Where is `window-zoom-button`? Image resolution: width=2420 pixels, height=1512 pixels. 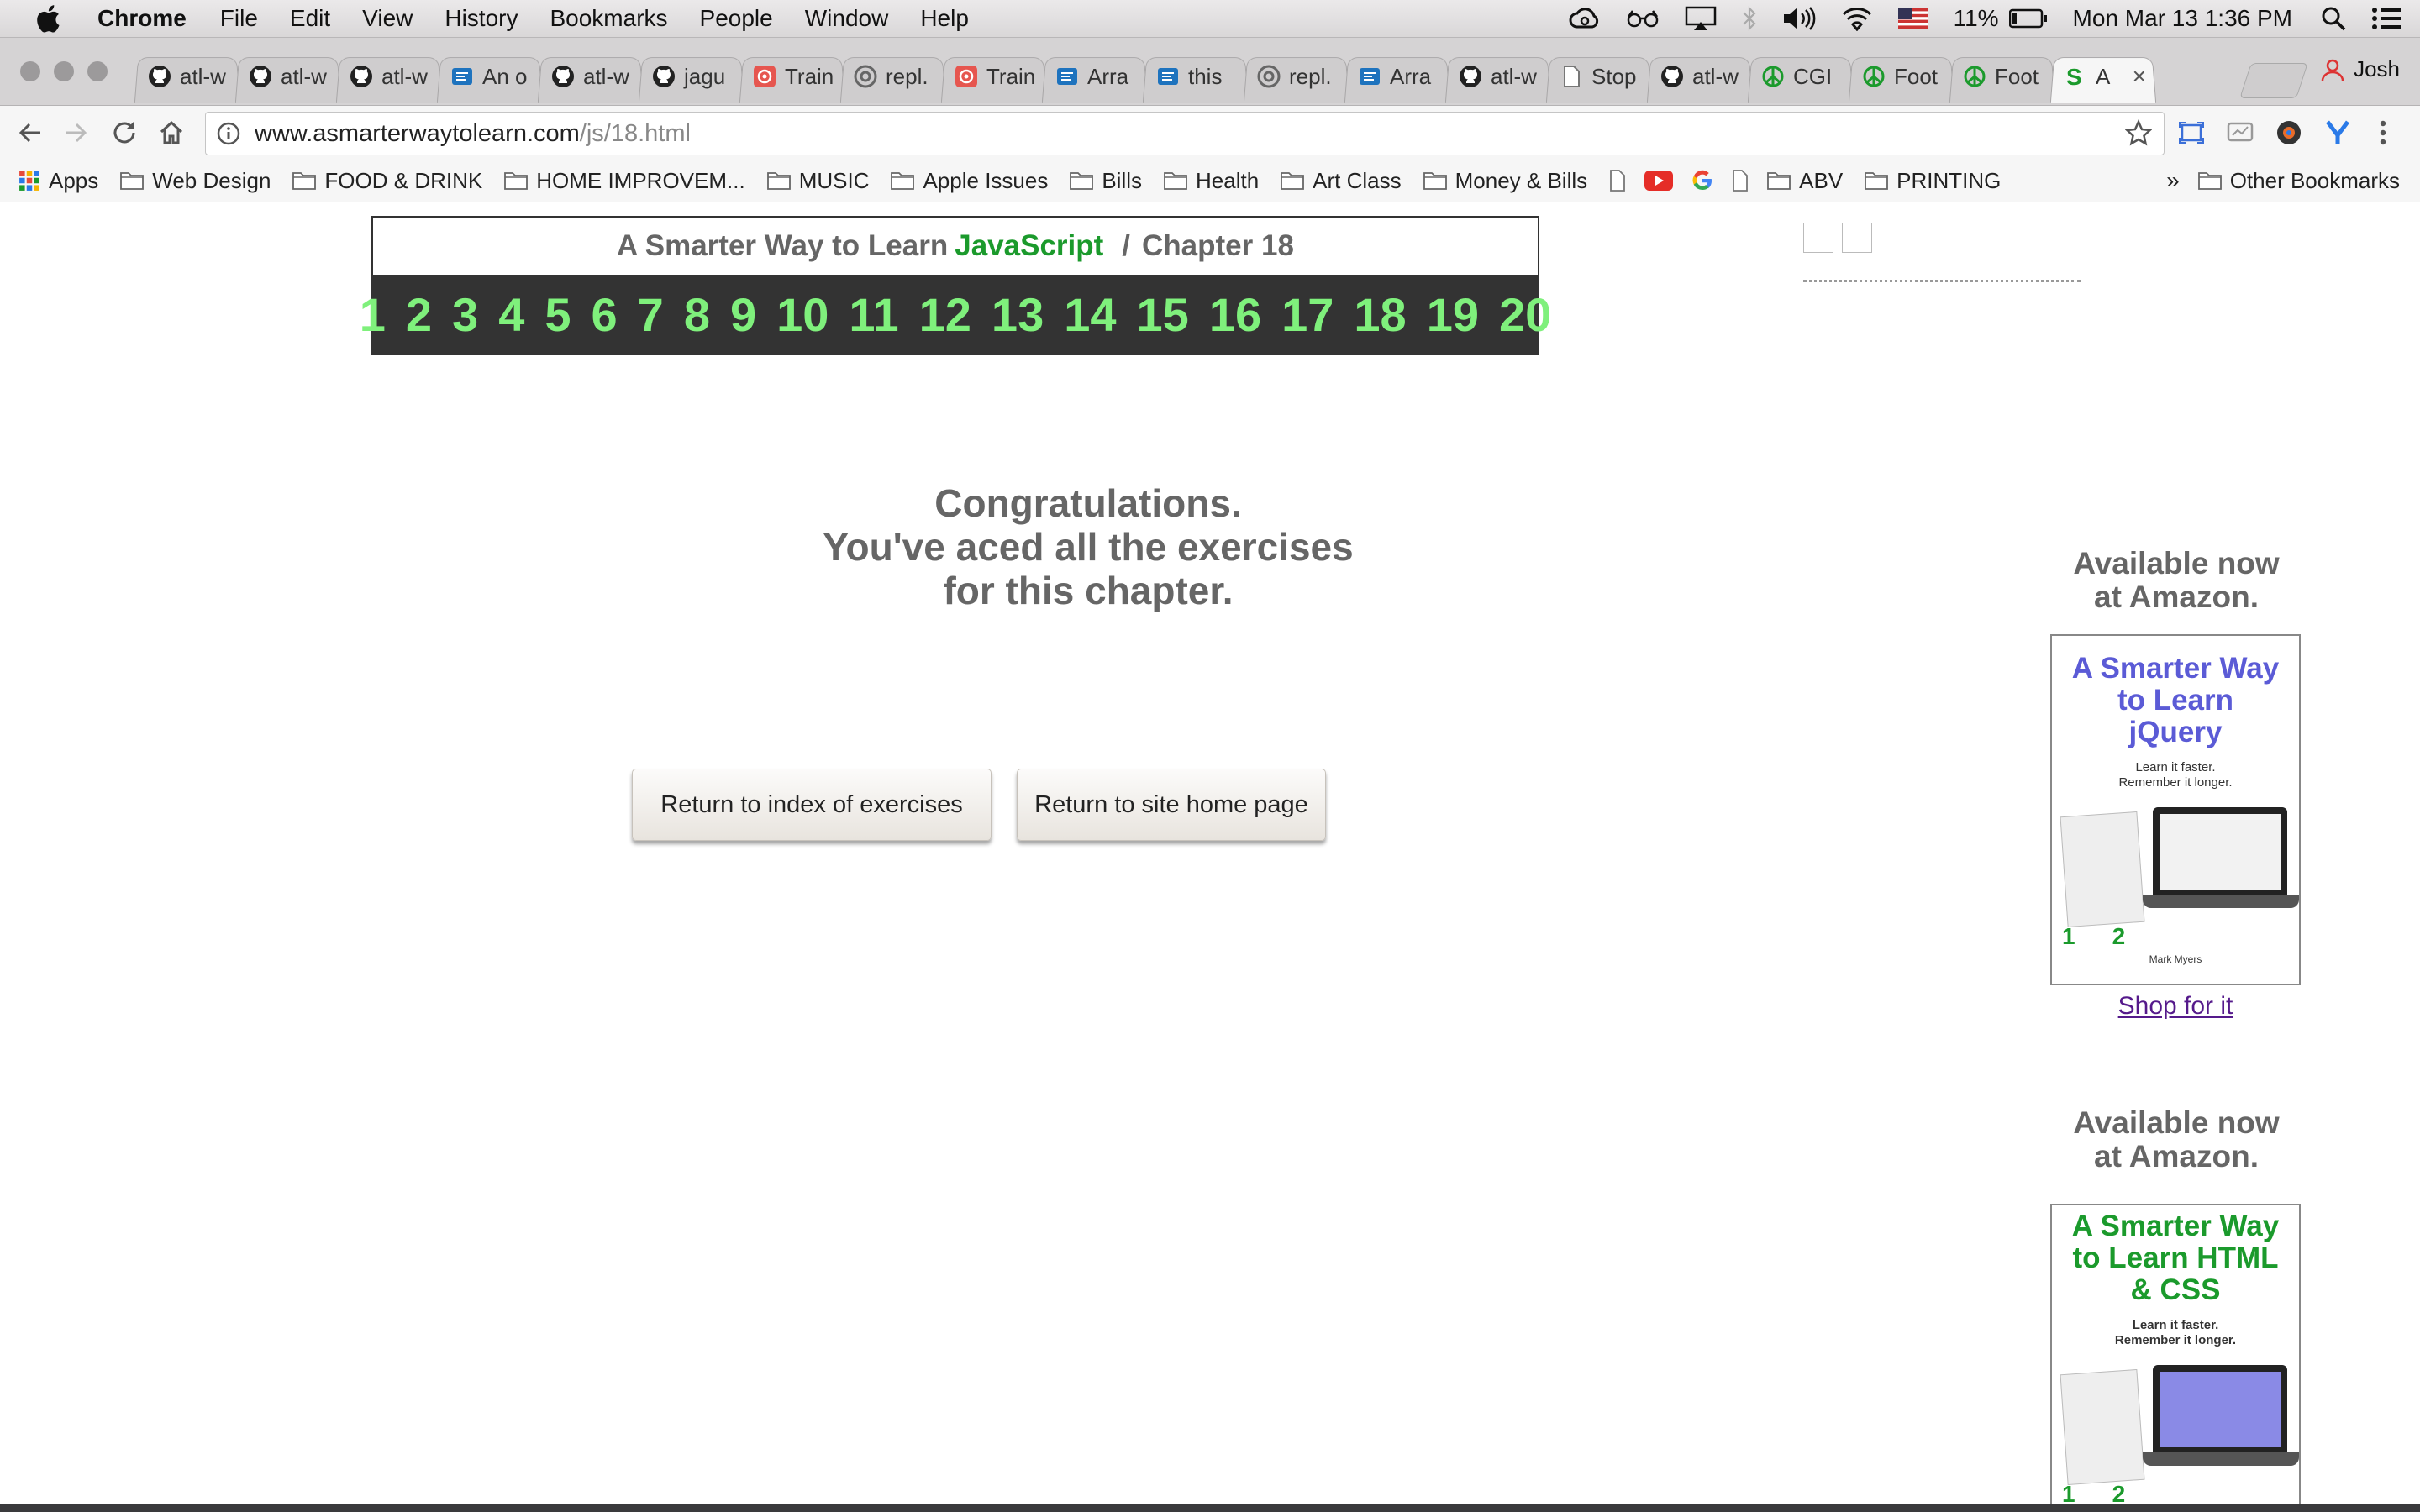 window-zoom-button is located at coordinates (97, 71).